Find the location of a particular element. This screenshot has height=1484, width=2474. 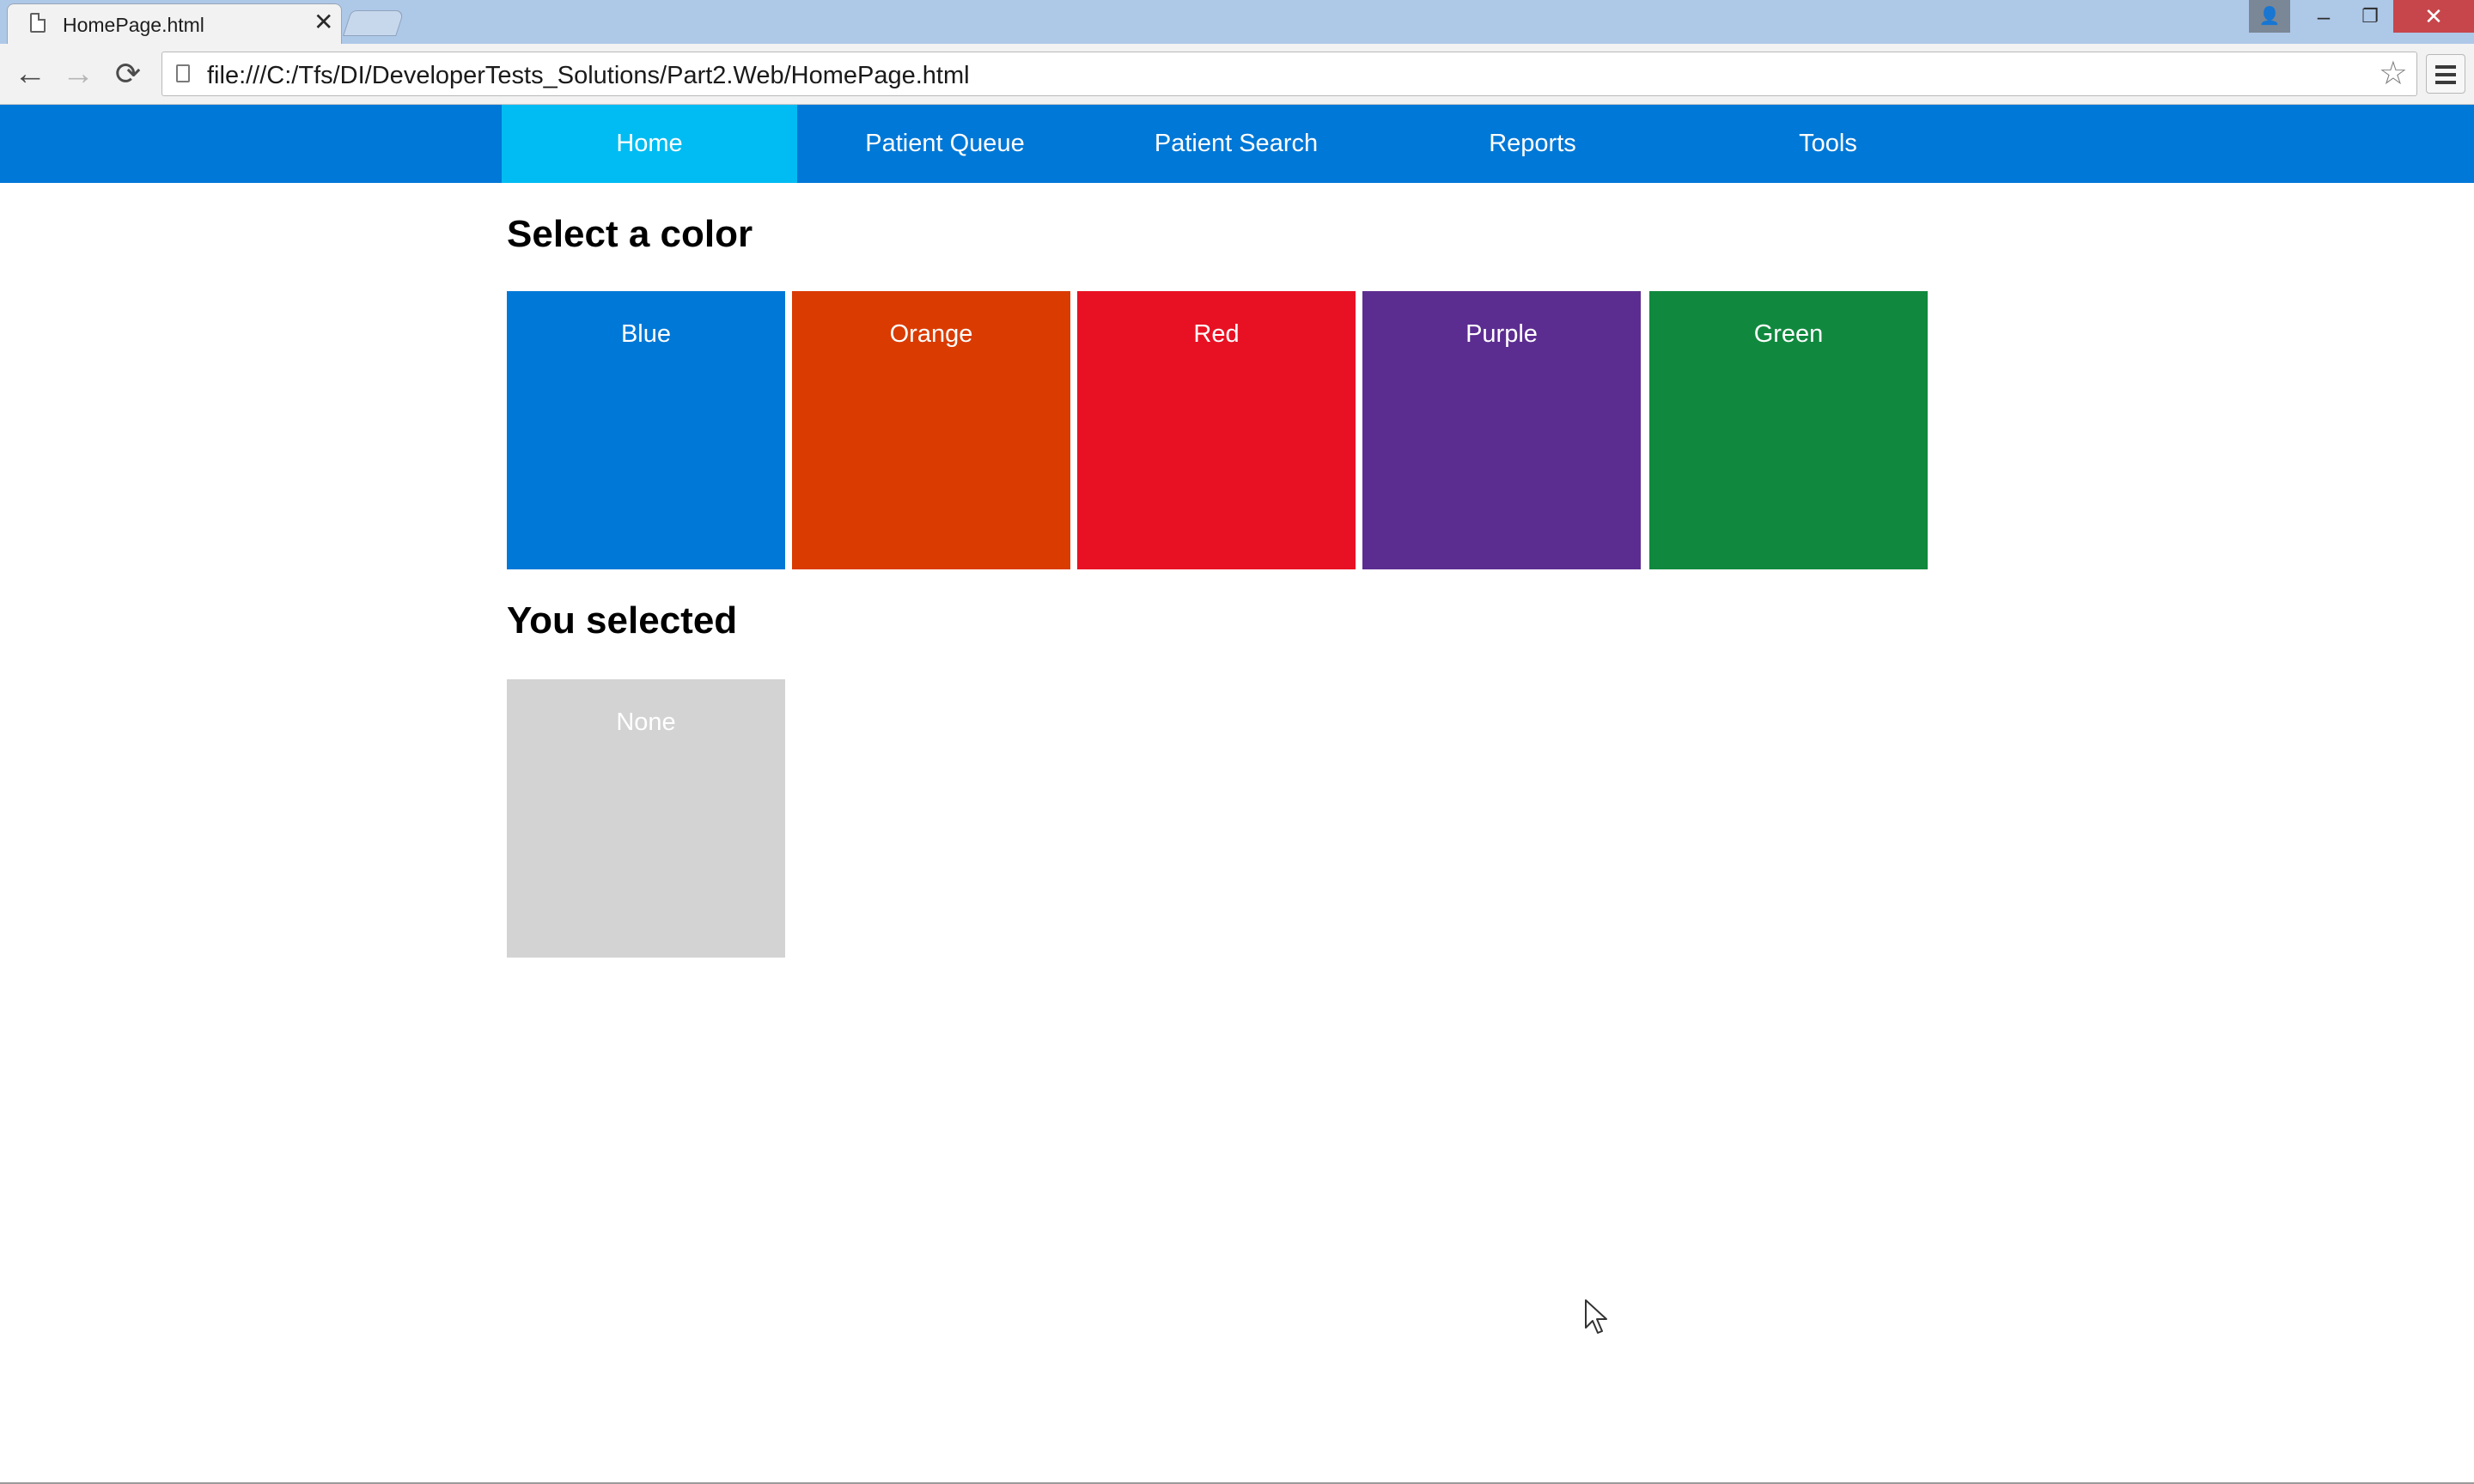

new-tab-button is located at coordinates (374, 23).